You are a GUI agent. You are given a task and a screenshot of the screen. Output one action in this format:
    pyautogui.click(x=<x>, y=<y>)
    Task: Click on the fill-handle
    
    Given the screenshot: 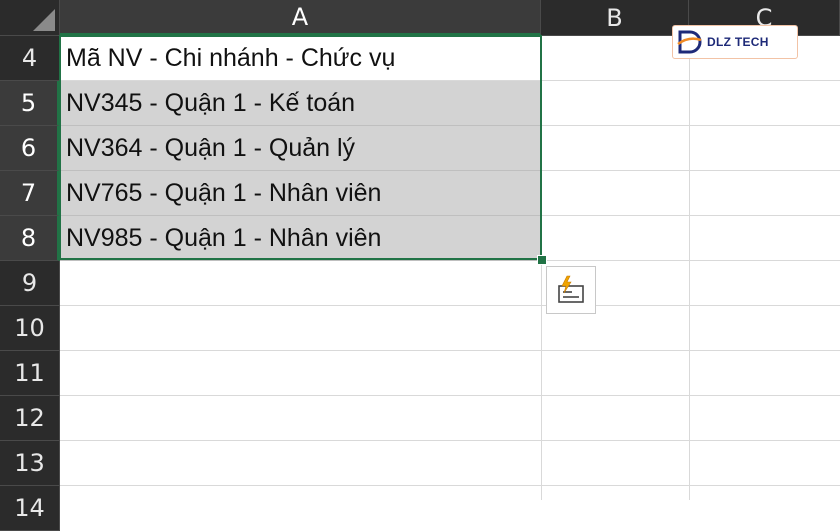 What is the action you would take?
    pyautogui.click(x=542, y=260)
    